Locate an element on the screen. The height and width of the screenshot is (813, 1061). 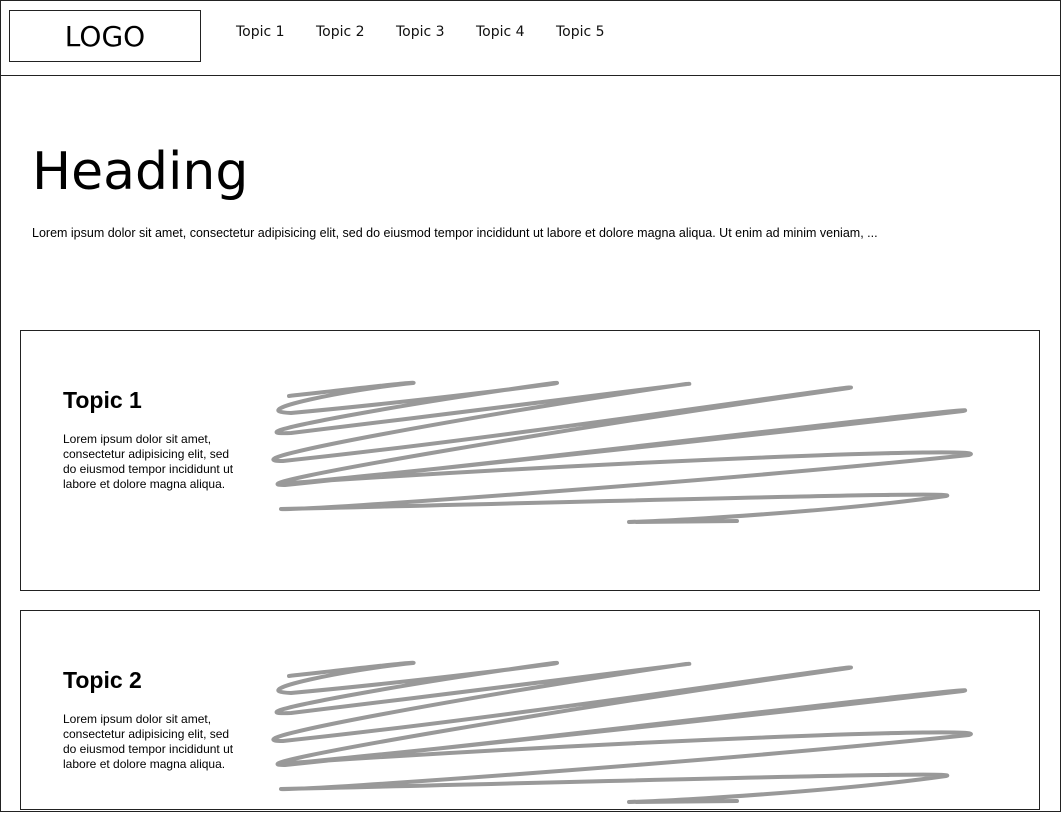
nav-topic-2: Topic 2 is located at coordinates (356, 32).